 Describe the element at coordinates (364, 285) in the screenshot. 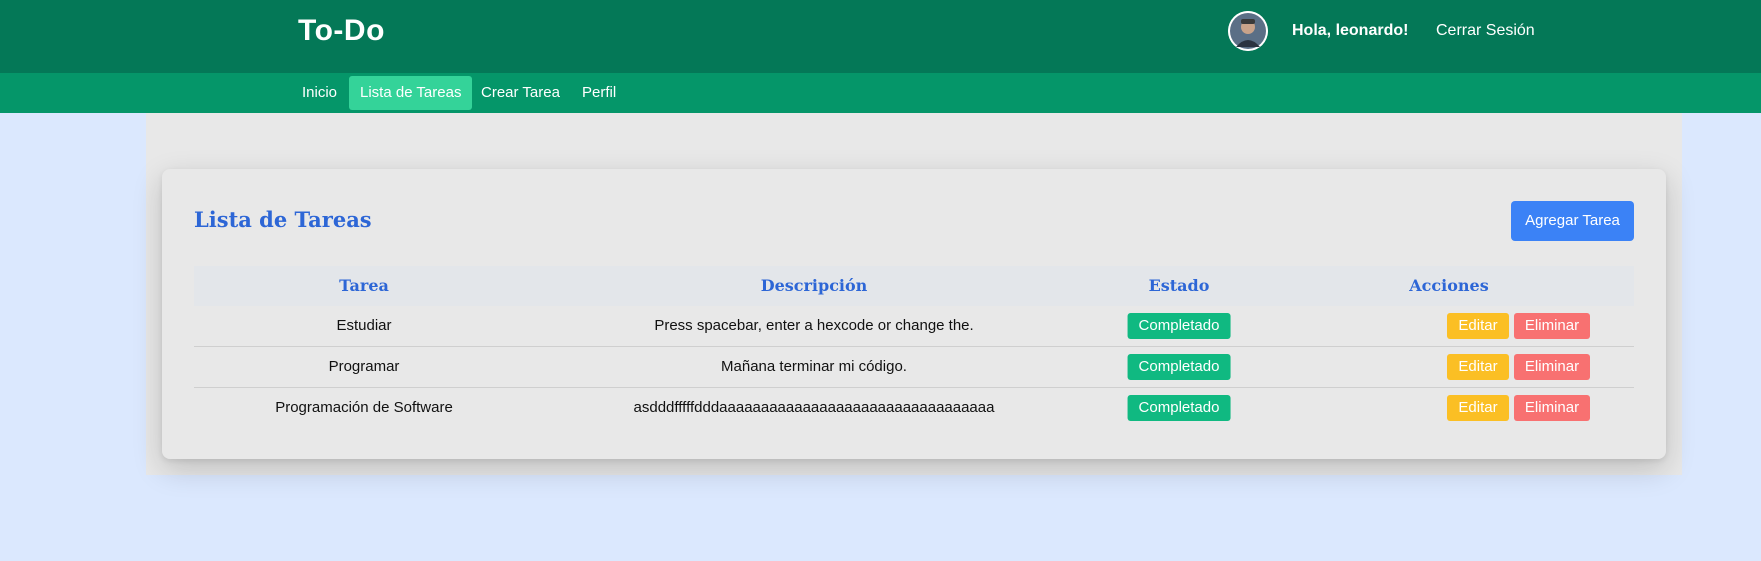

I see `column-header-tarea: Tarea` at that location.